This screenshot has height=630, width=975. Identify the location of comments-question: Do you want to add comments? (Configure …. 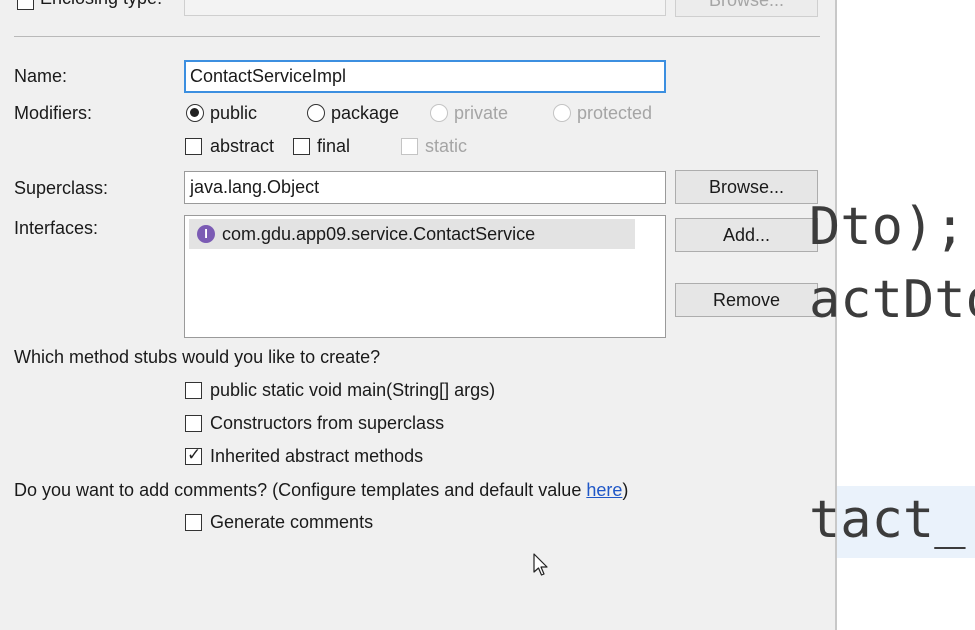
(321, 490).